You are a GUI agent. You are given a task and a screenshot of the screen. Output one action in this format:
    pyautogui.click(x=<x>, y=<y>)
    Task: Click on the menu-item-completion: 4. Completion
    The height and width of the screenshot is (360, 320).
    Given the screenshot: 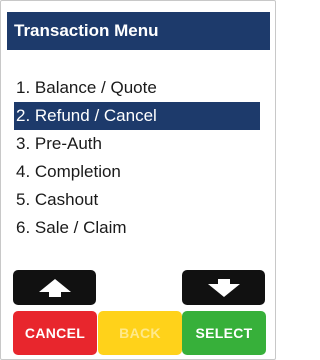 What is the action you would take?
    pyautogui.click(x=139, y=172)
    